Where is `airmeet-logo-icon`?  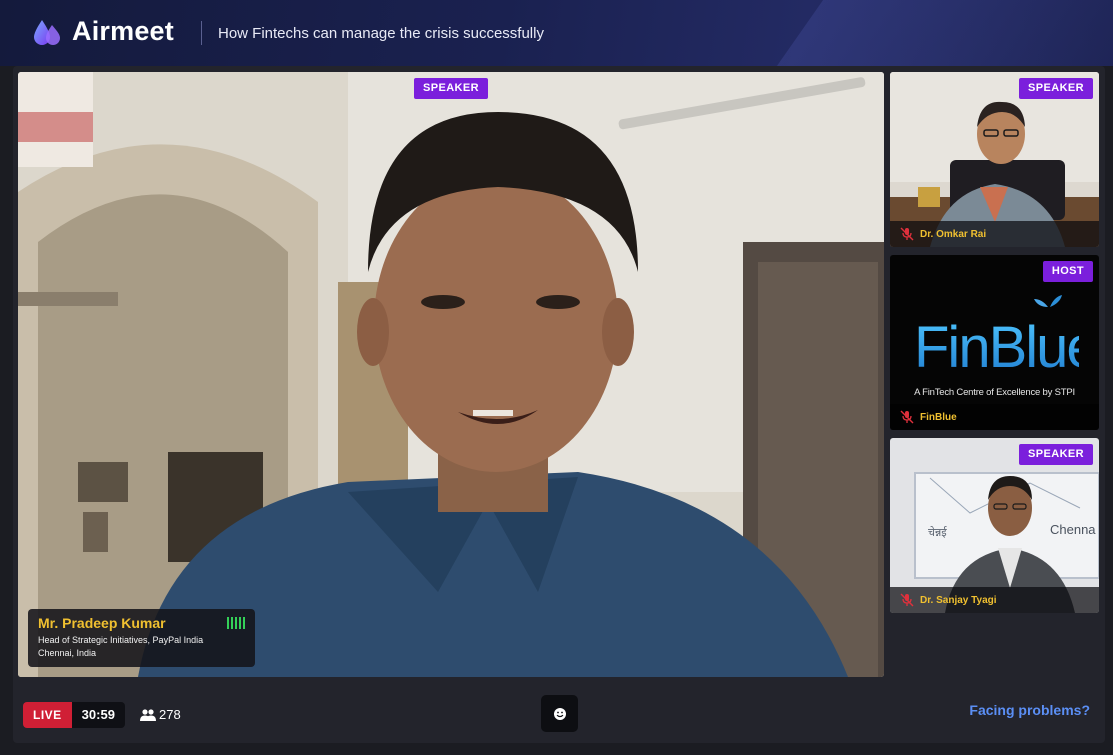 airmeet-logo-icon is located at coordinates (47, 32).